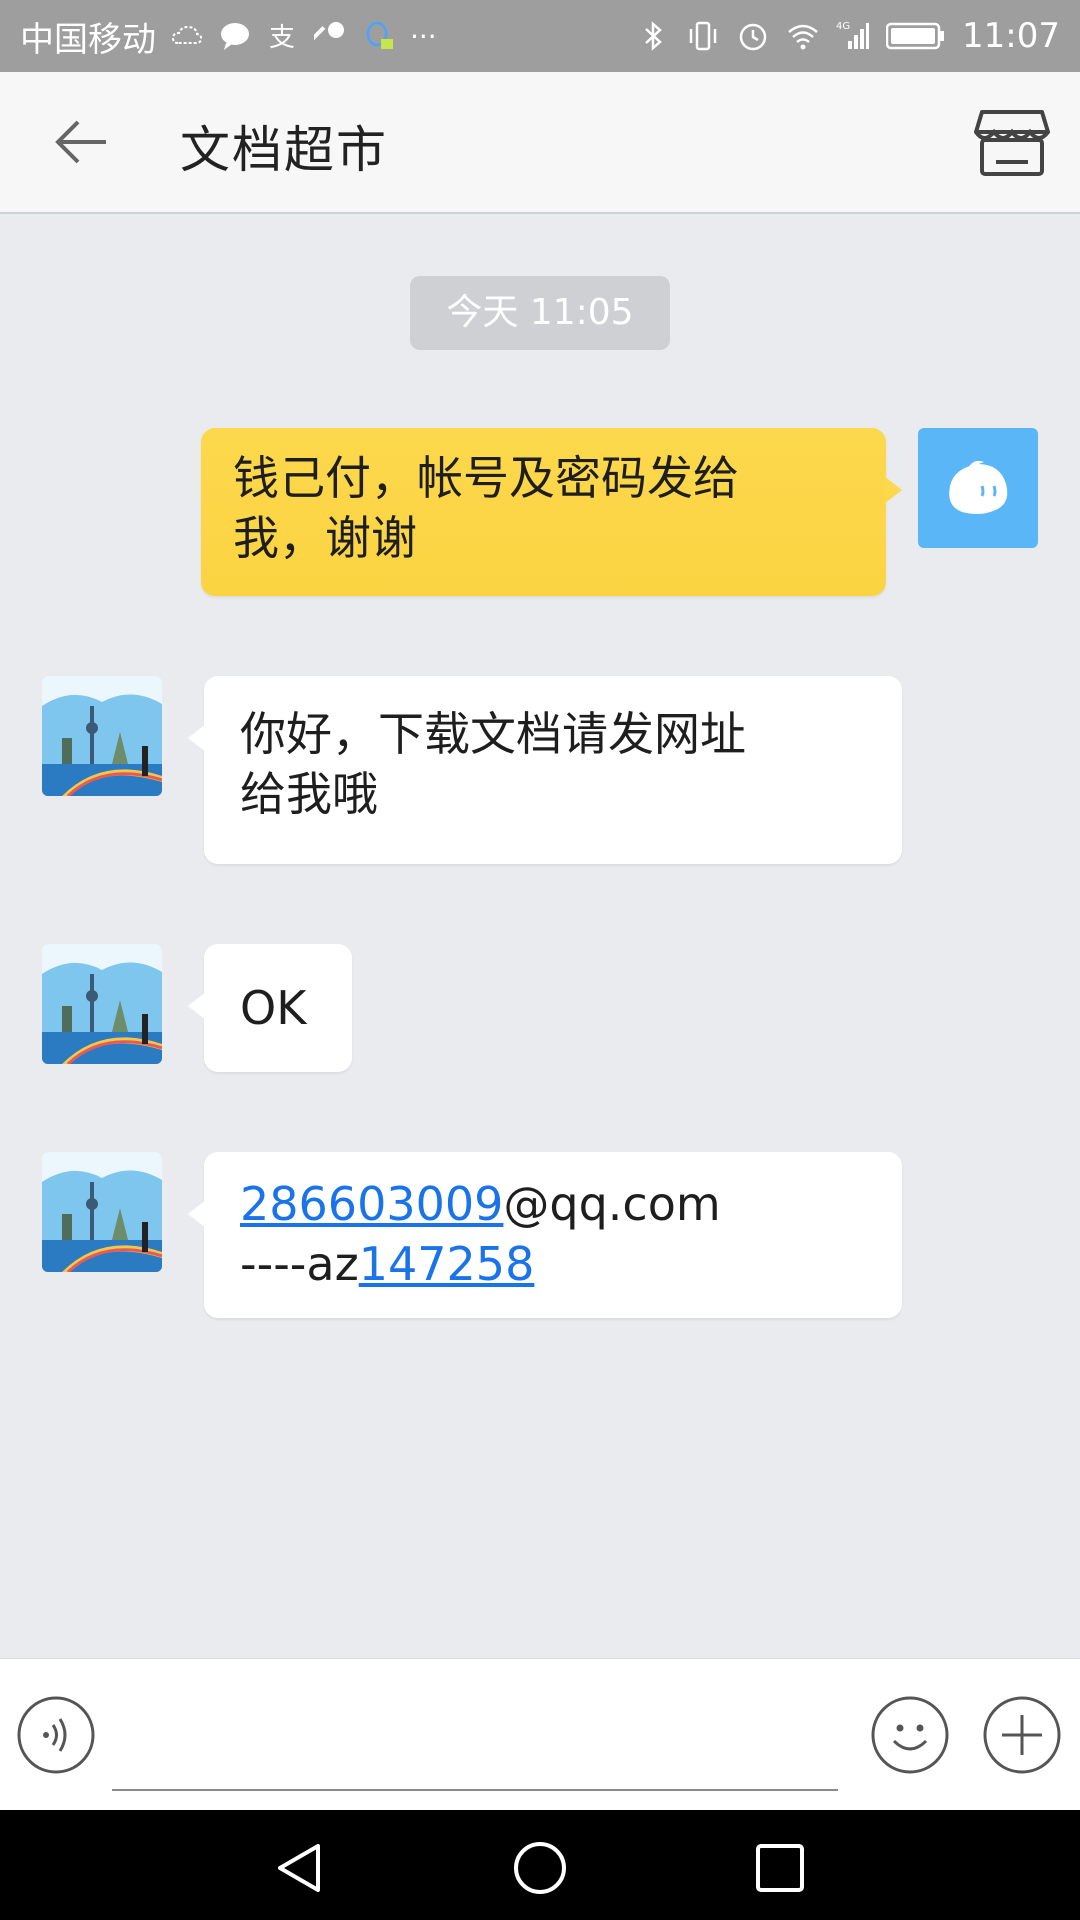 The height and width of the screenshot is (1920, 1080). I want to click on password-number-link: 147258, so click(447, 1264).